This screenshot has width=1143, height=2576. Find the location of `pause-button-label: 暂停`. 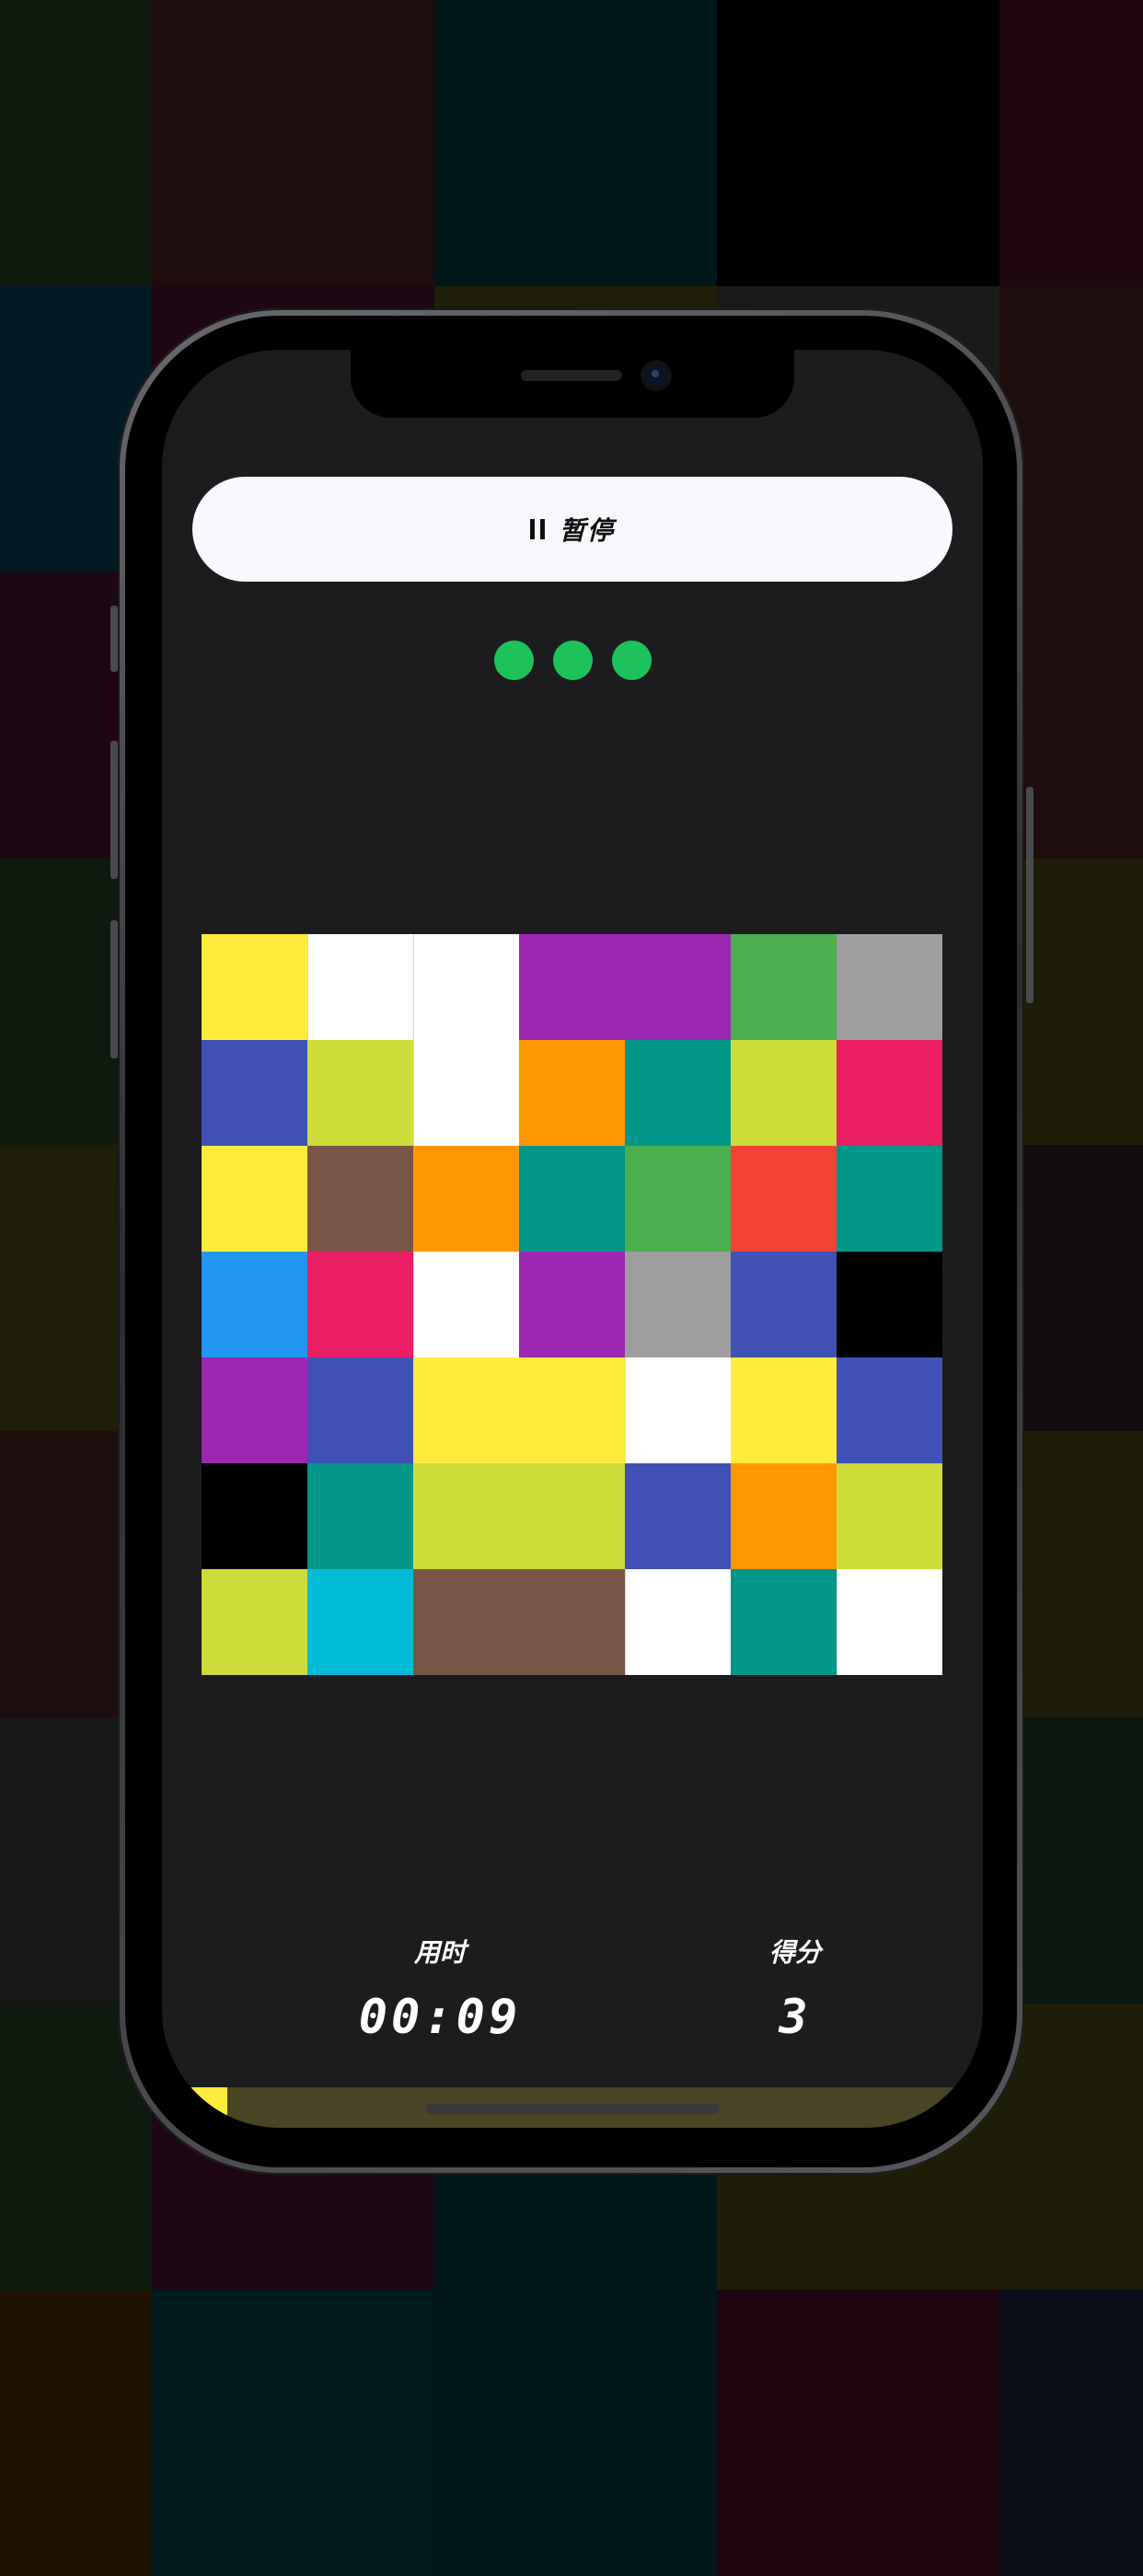

pause-button-label: 暂停 is located at coordinates (587, 530).